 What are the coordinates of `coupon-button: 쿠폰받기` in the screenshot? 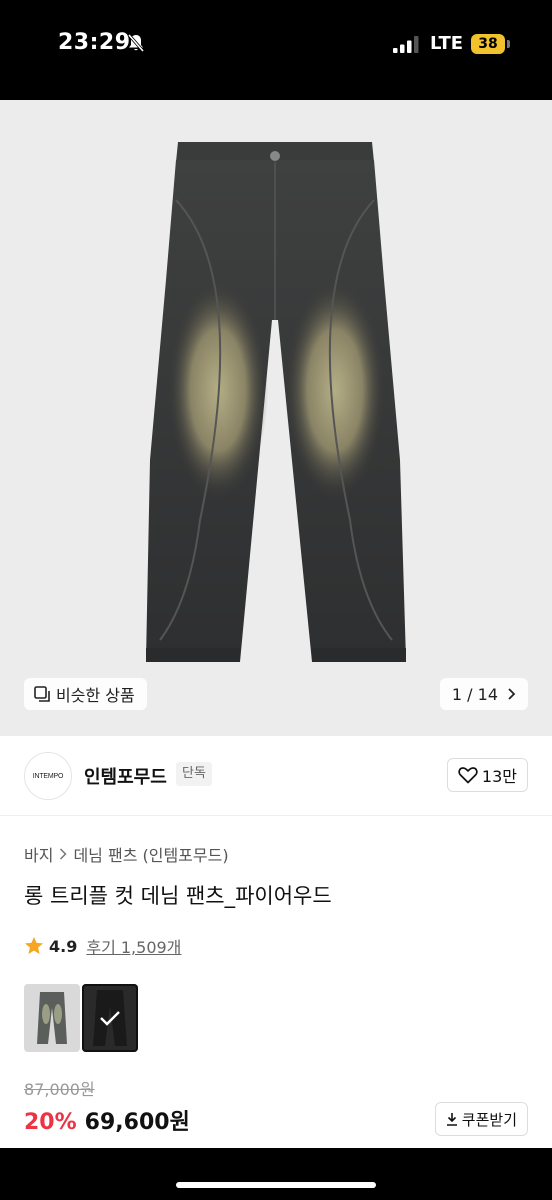 It's located at (481, 1119).